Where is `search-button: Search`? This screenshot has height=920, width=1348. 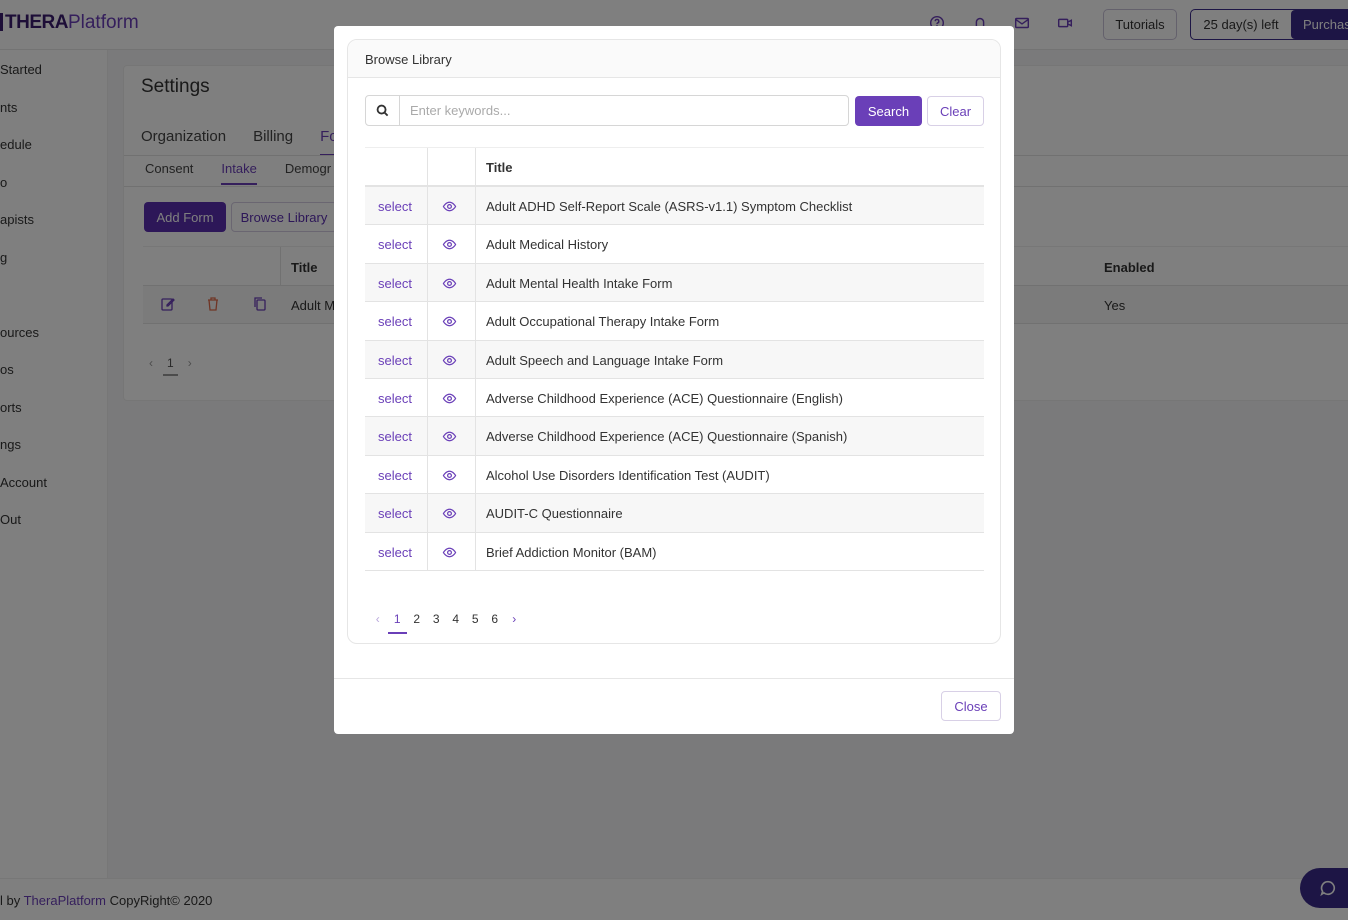
search-button: Search is located at coordinates (888, 111).